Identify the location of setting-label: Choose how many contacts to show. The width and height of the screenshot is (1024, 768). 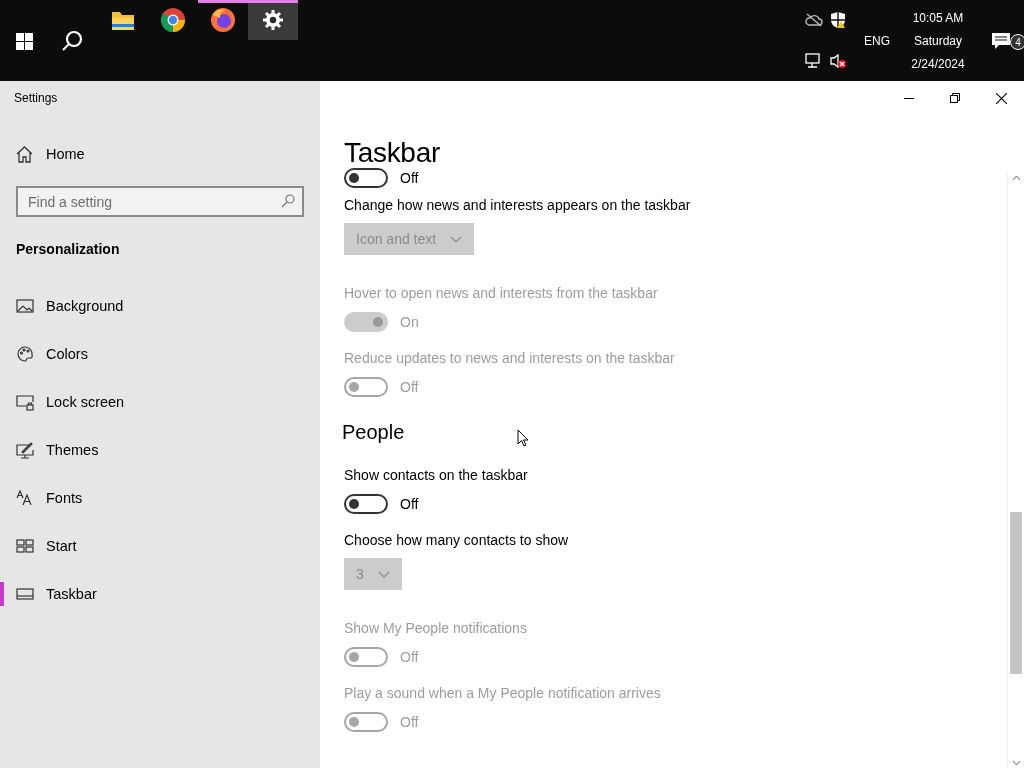
(456, 540).